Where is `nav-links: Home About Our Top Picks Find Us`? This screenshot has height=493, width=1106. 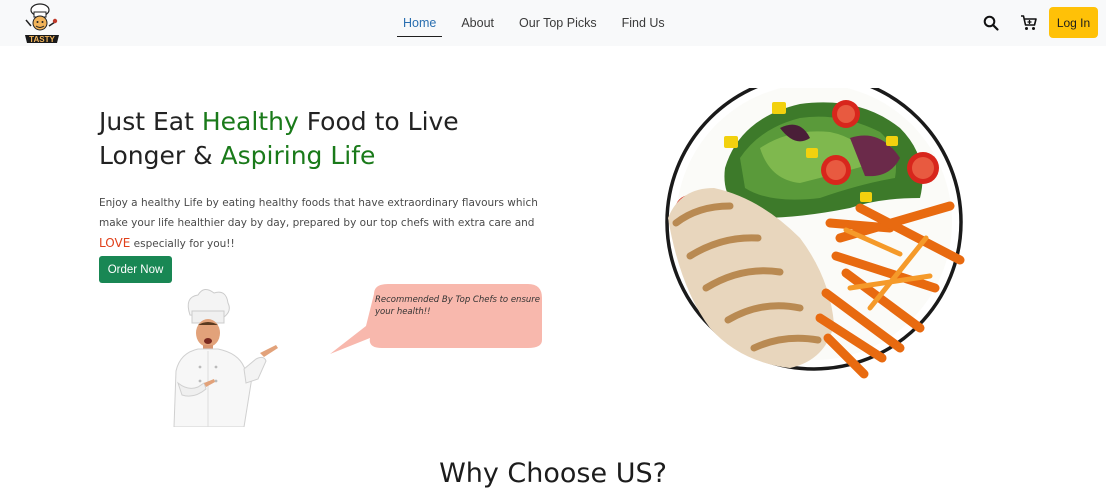
nav-links: Home About Our Top Picks Find Us is located at coordinates (540, 23).